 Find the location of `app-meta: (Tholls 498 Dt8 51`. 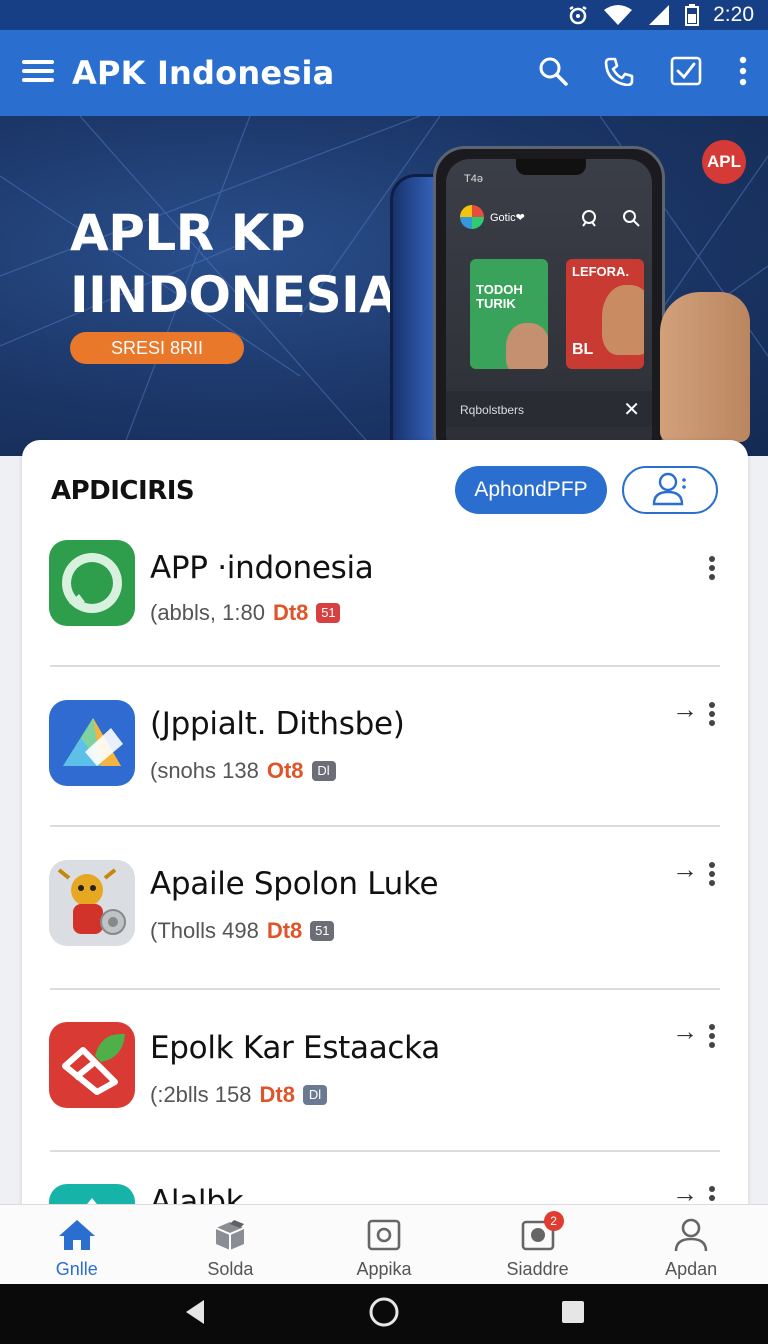

app-meta: (Tholls 498 Dt8 51 is located at coordinates (242, 931).